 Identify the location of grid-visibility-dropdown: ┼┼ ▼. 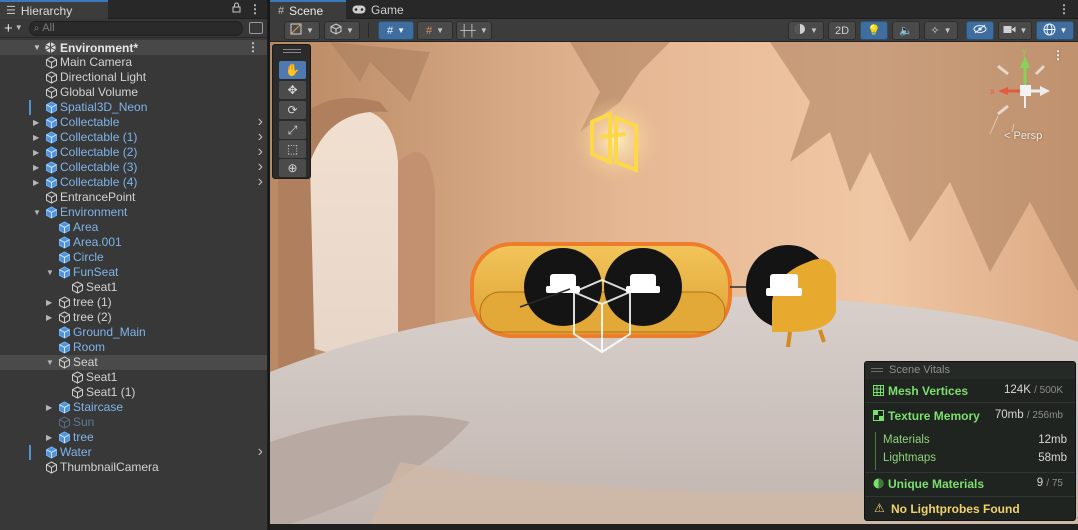
(474, 30).